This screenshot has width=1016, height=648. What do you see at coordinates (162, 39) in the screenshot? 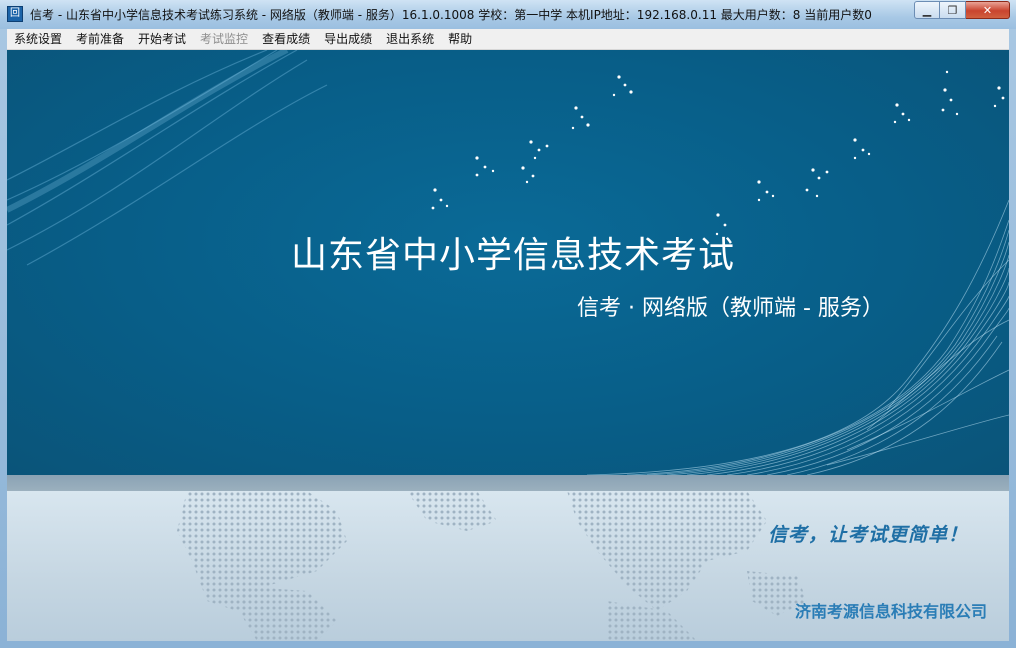
I see `menu-start-exam: 开始考试` at bounding box center [162, 39].